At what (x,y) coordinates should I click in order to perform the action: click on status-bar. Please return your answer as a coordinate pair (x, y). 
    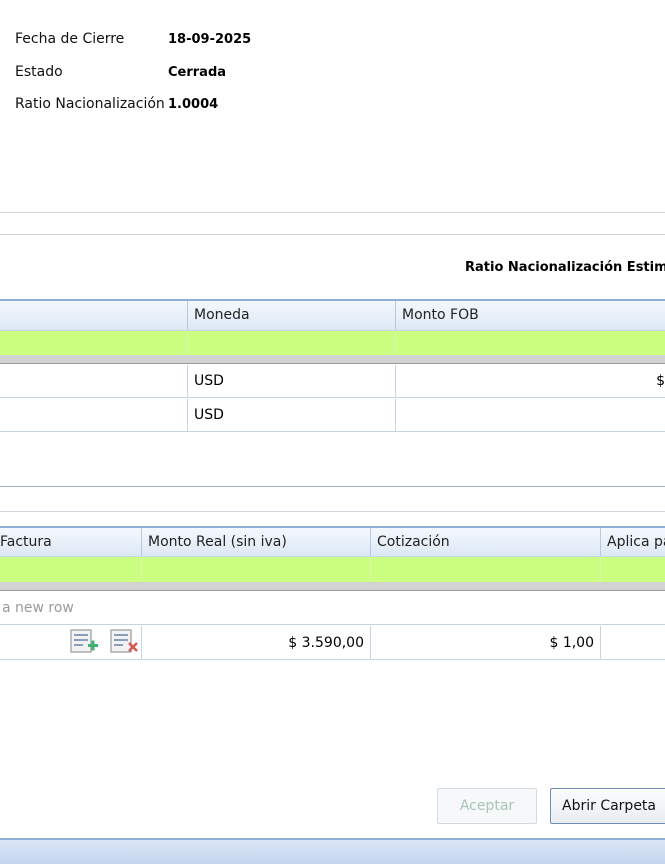
    Looking at the image, I should click on (332, 851).